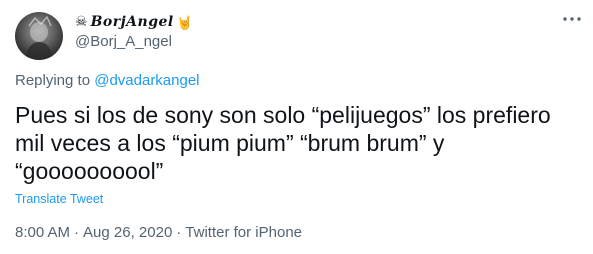  I want to click on translate-tweet-link: Translate Tweet, so click(59, 199).